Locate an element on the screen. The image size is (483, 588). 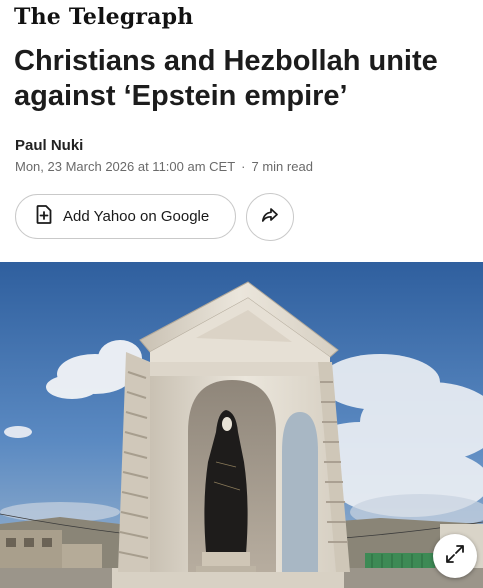
publish-date: Mon, 23 March 2026 at 11:00 am CET is located at coordinates (125, 166).